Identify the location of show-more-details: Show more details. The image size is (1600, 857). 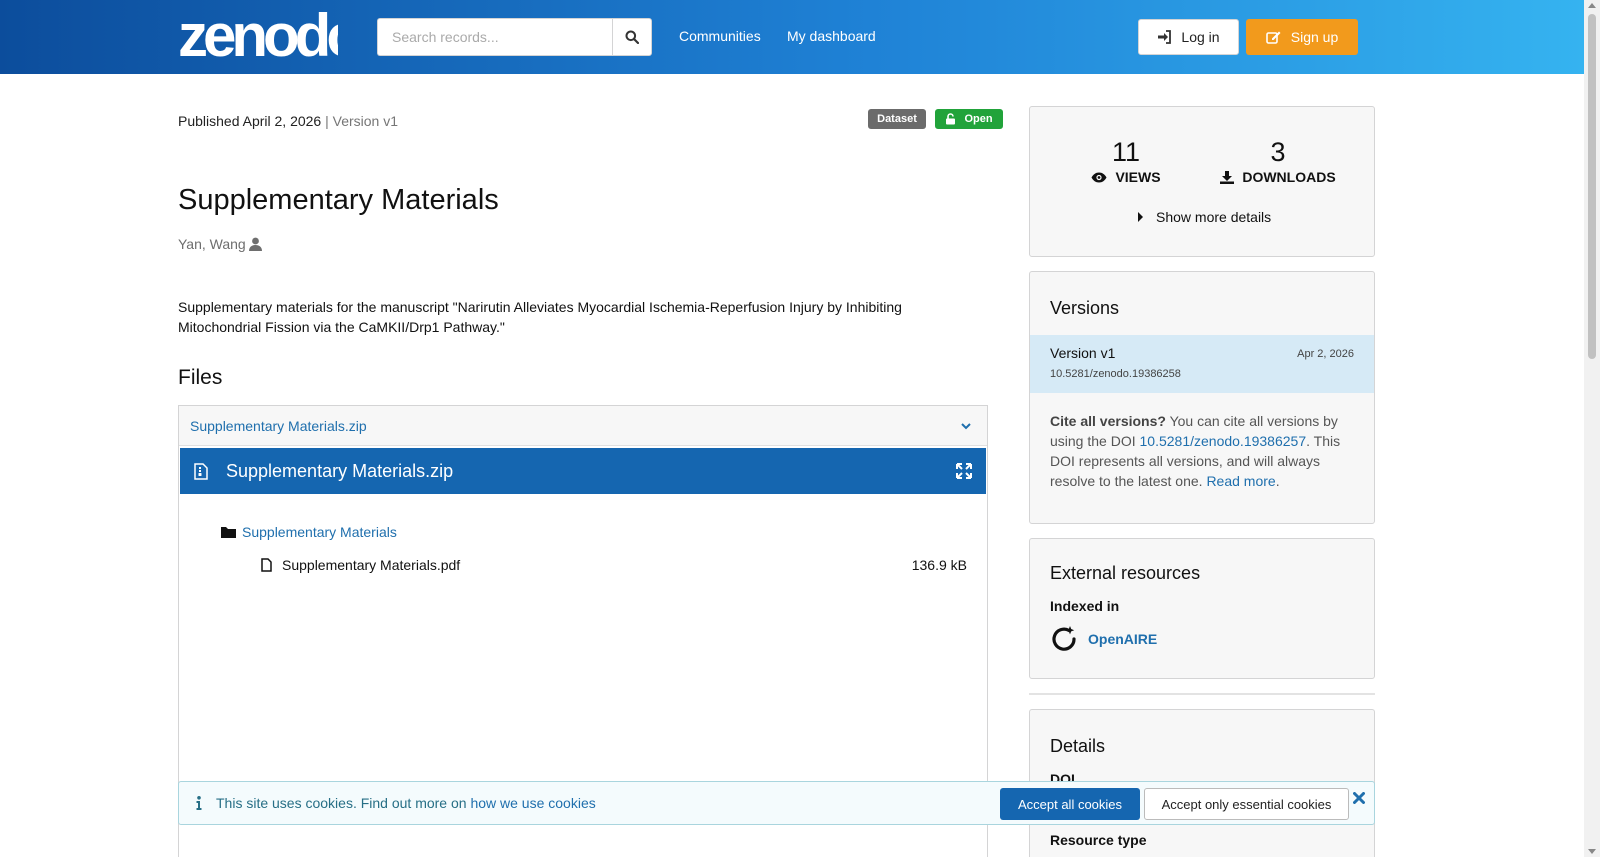
(1204, 217).